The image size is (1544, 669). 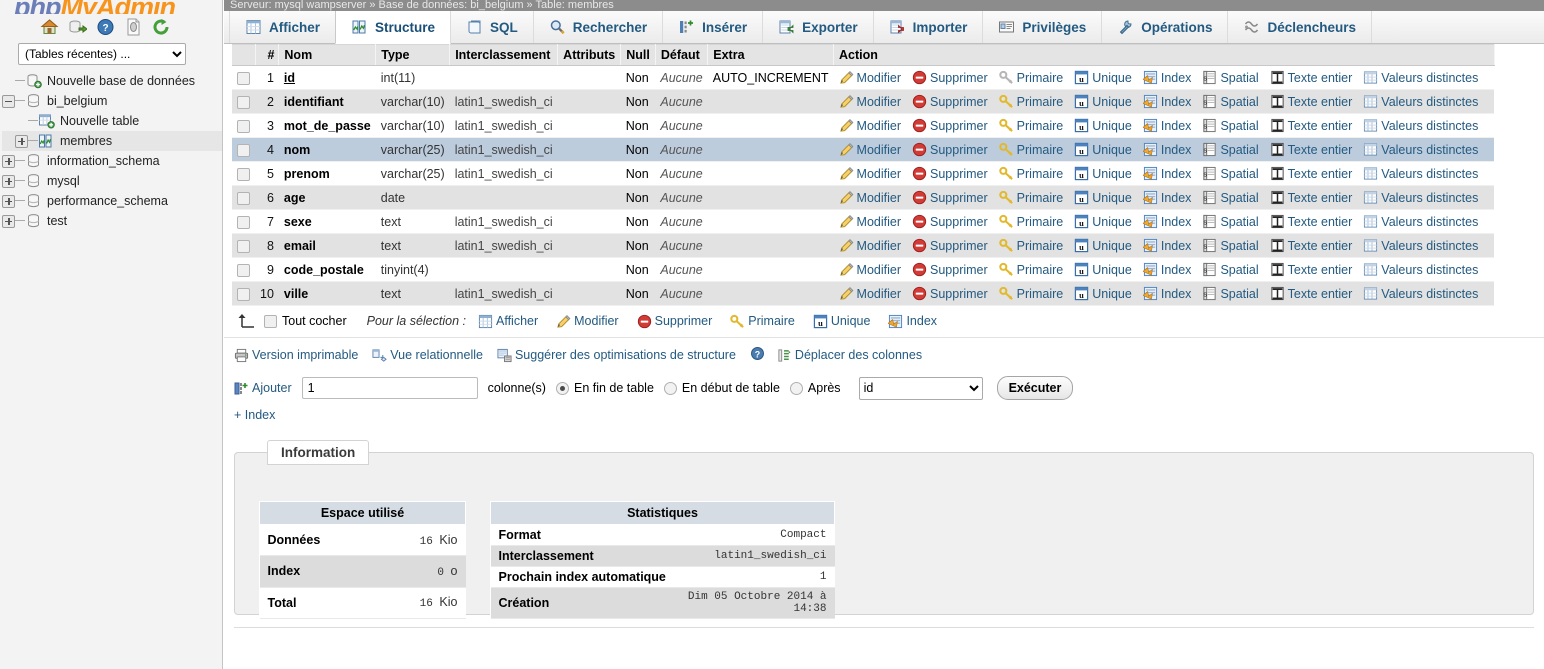 What do you see at coordinates (296, 355) in the screenshot?
I see `link-version-imprimable: Version imprimable` at bounding box center [296, 355].